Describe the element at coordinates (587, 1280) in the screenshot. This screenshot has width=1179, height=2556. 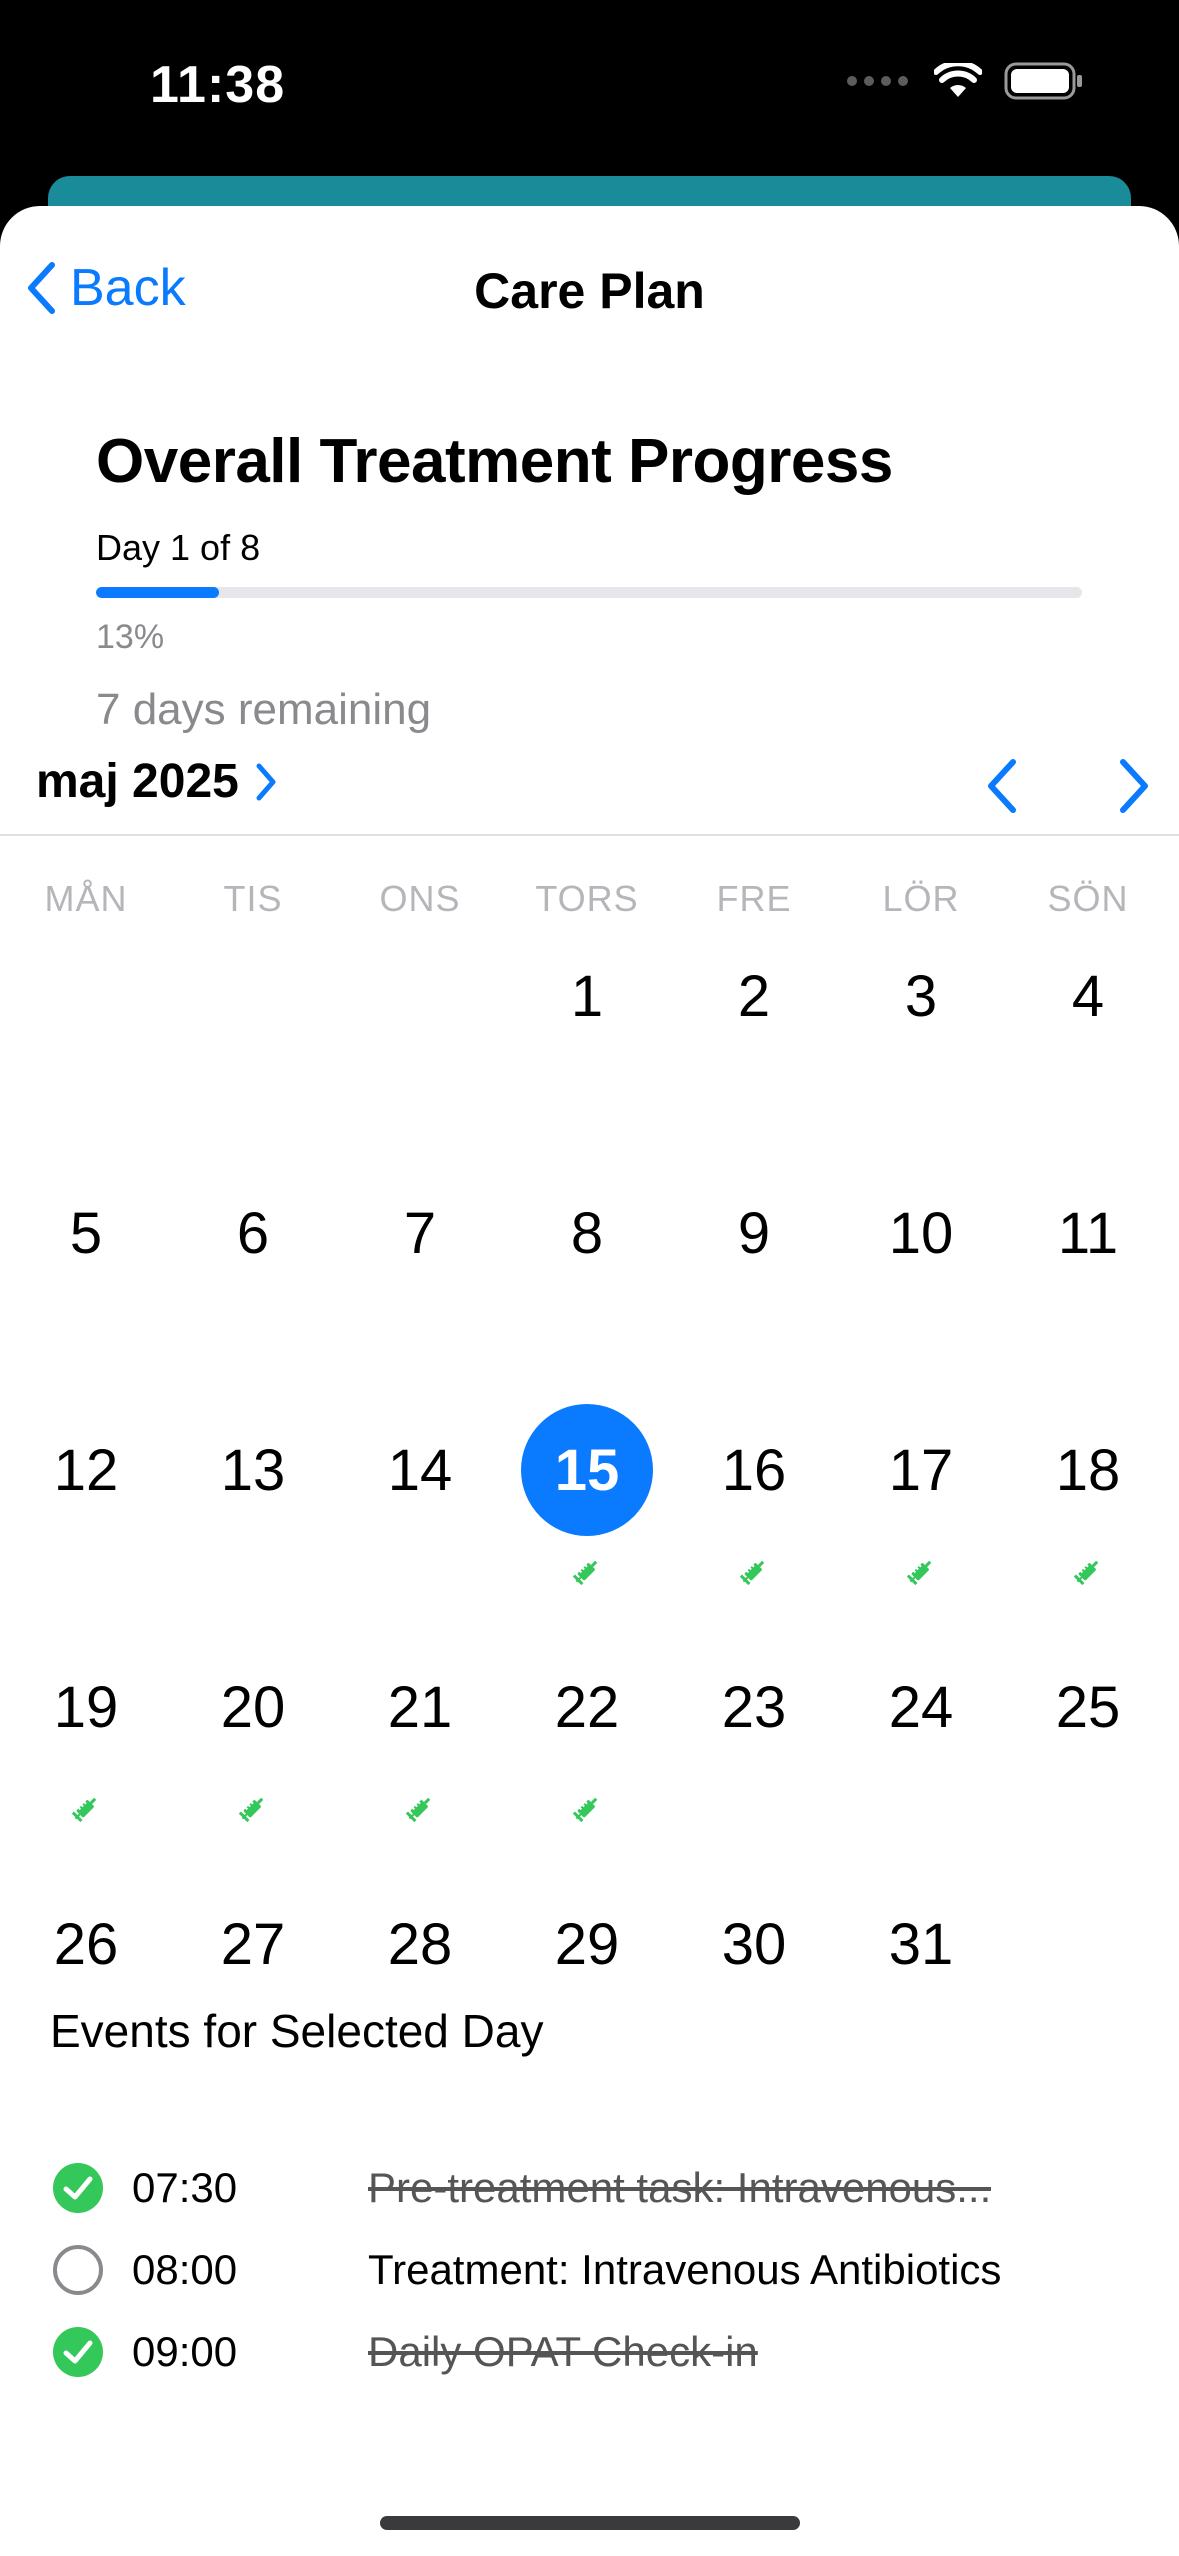
I see `calendar-day: 8` at that location.